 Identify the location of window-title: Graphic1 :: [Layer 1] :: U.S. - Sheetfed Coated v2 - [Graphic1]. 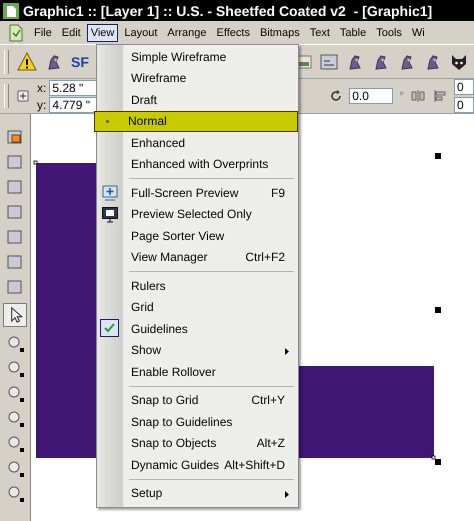
(227, 10).